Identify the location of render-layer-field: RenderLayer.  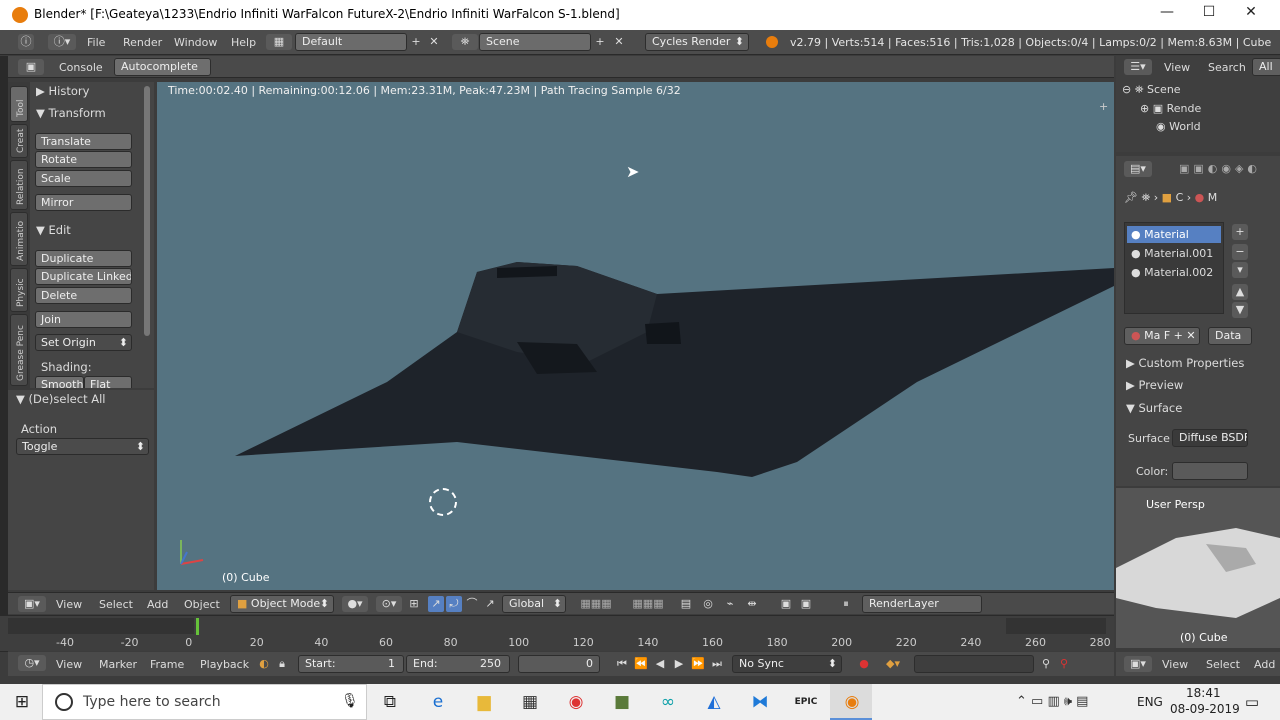
(922, 604).